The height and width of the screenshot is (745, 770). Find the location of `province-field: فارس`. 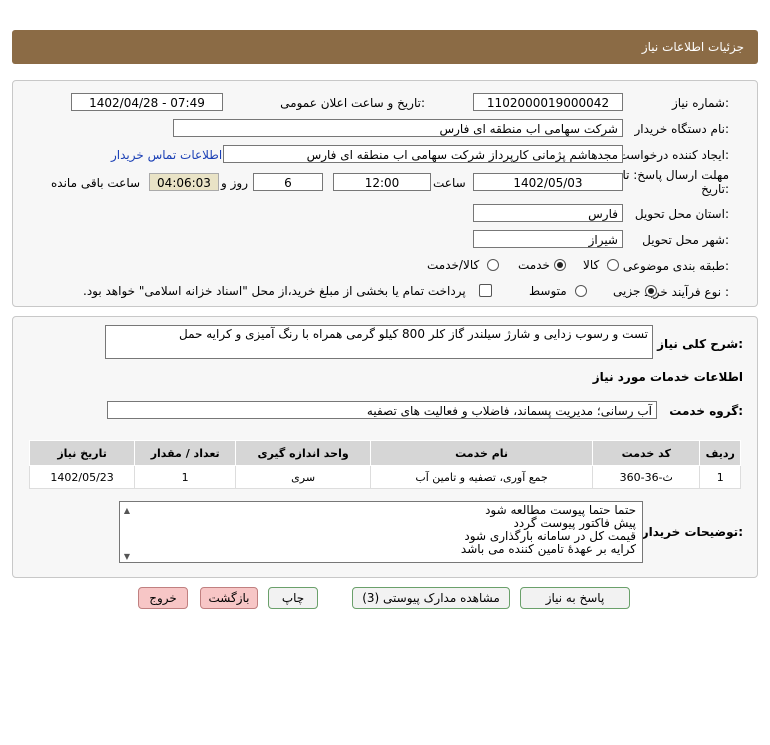

province-field: فارس is located at coordinates (548, 213).